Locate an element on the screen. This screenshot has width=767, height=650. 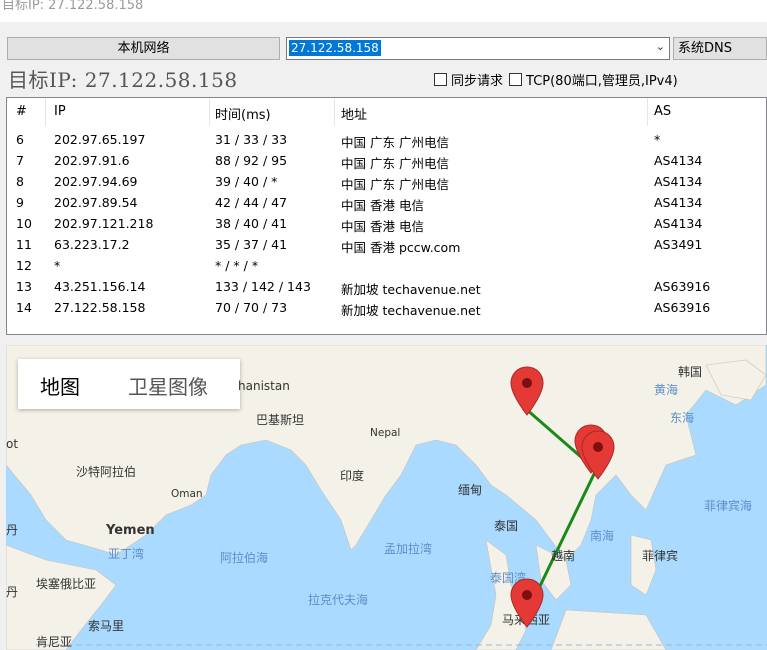
cell-num: 10 is located at coordinates (24, 223).